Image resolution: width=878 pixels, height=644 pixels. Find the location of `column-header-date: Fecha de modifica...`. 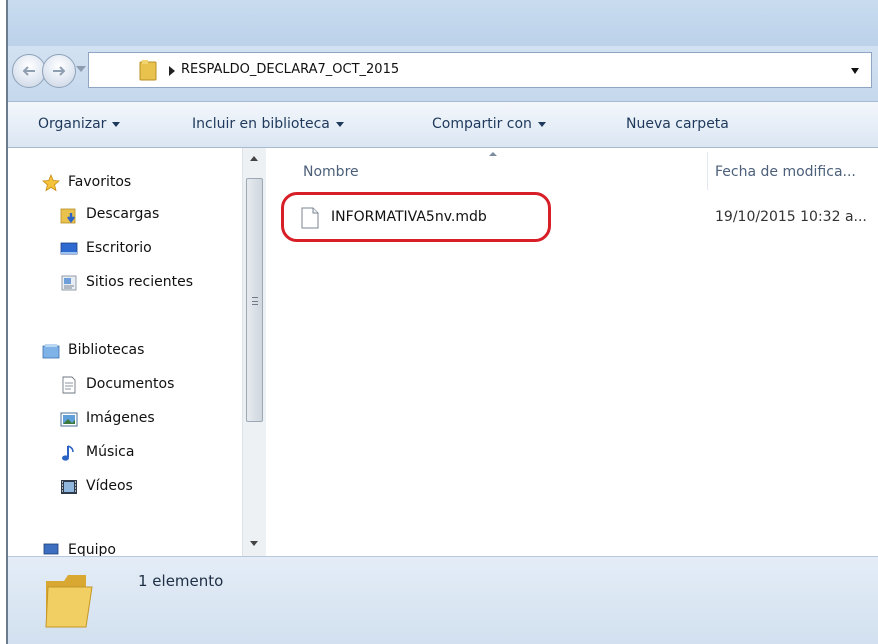

column-header-date: Fecha de modifica... is located at coordinates (785, 172).